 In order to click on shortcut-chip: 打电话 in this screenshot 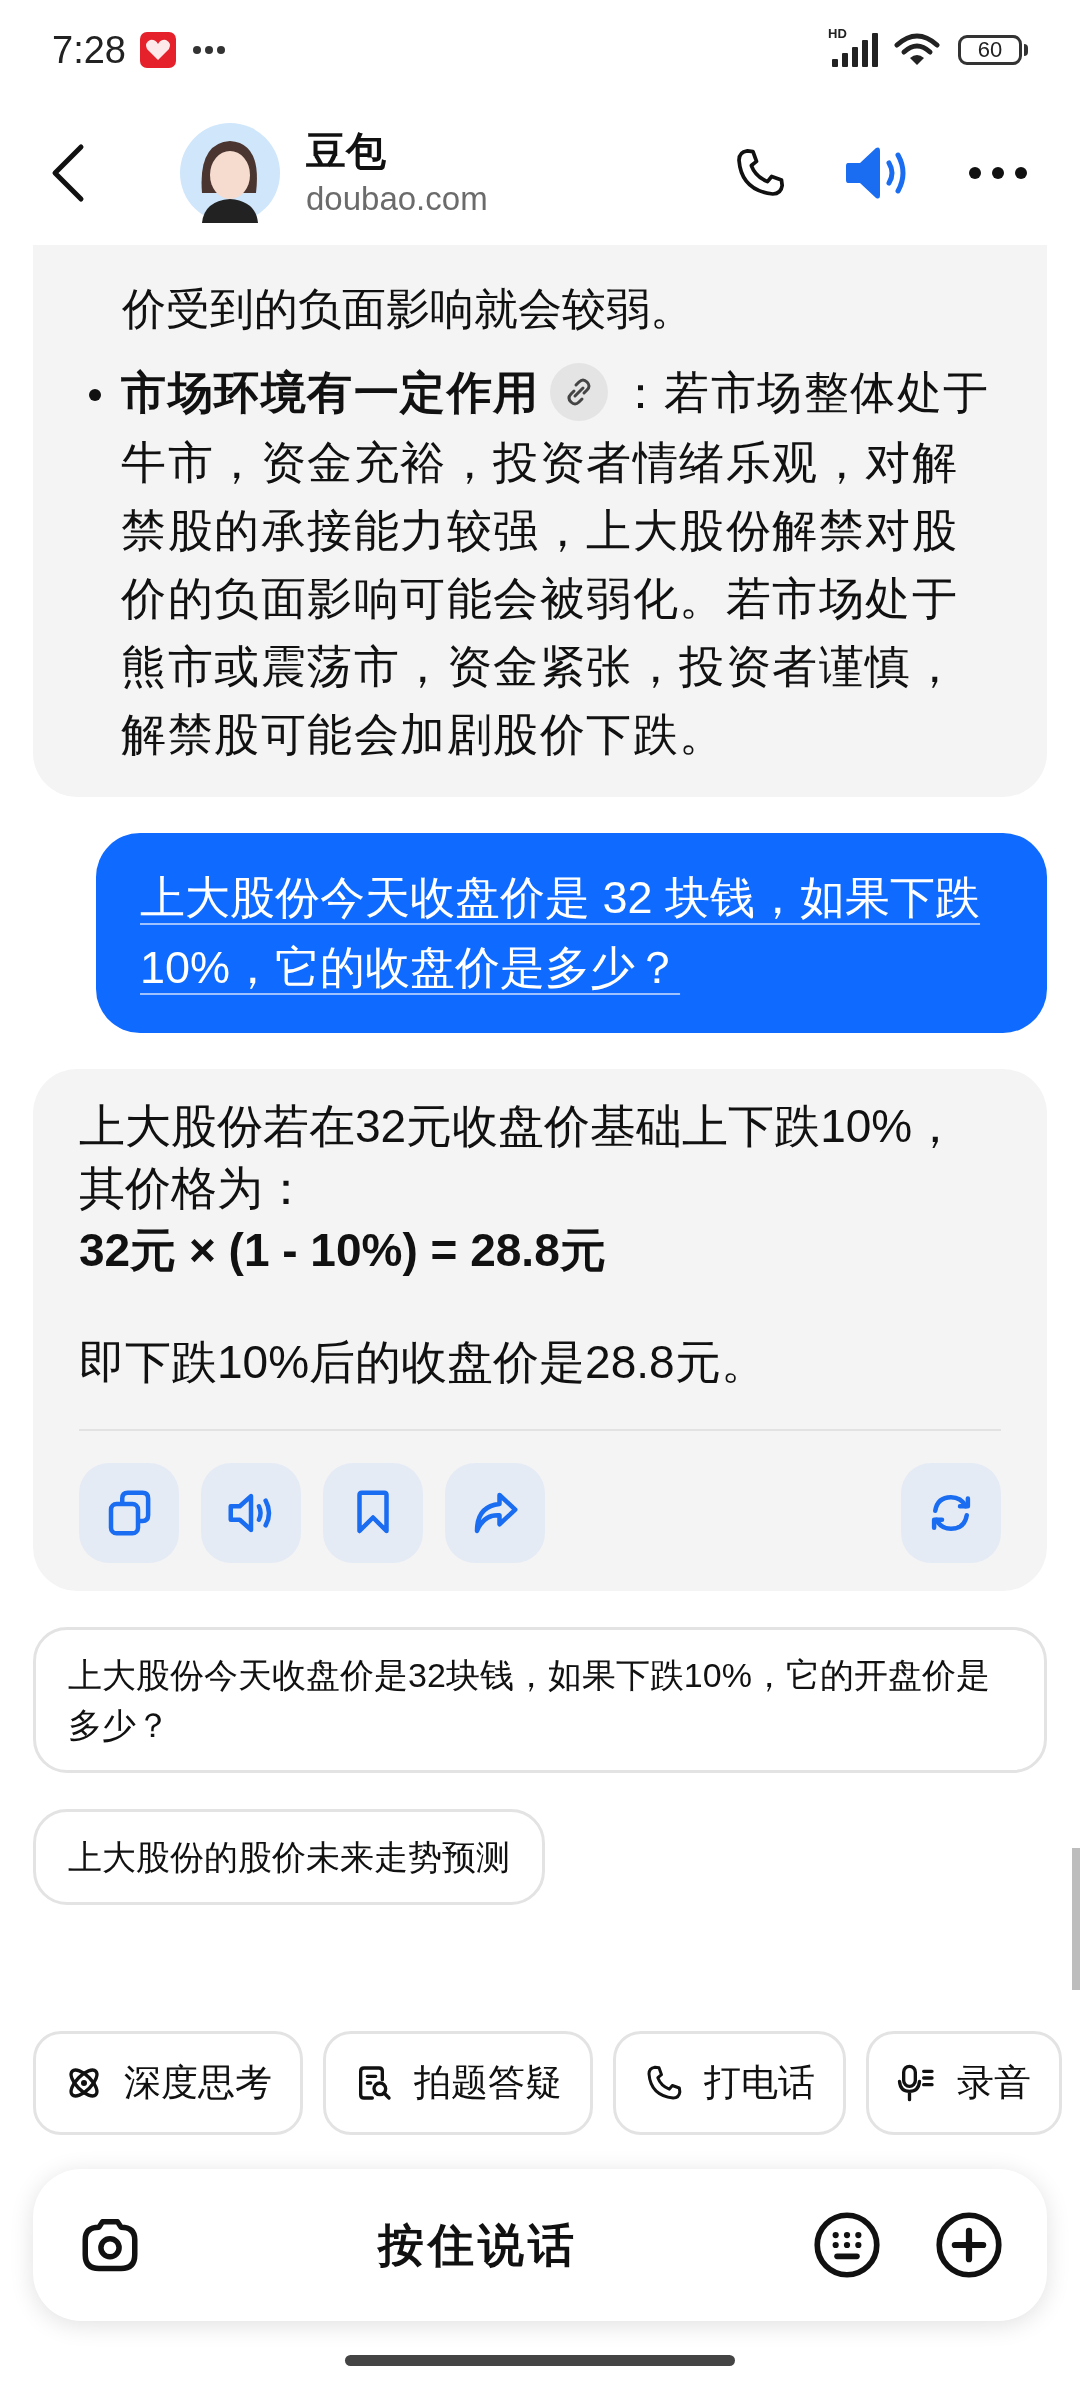, I will do `click(729, 2083)`.